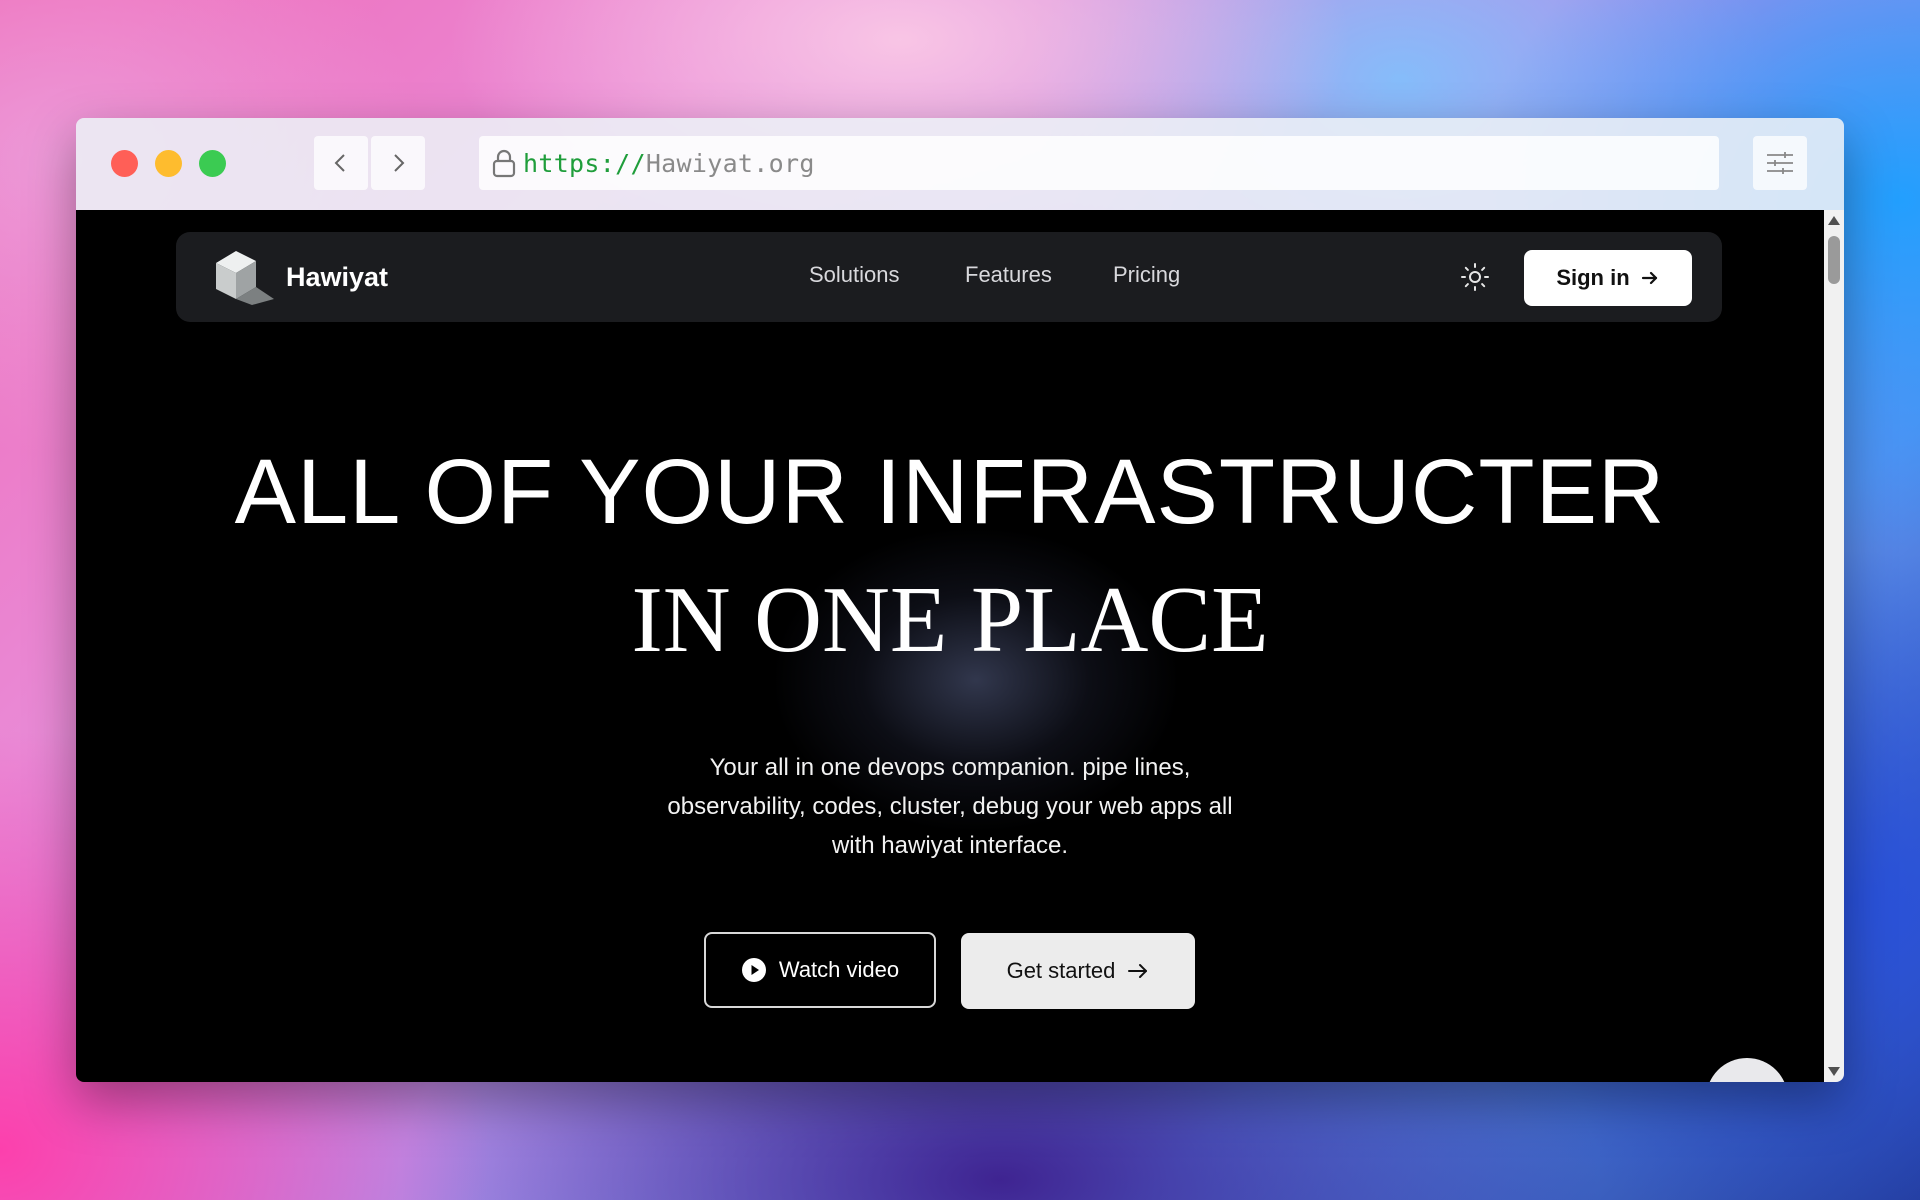  I want to click on forward-button, so click(398, 163).